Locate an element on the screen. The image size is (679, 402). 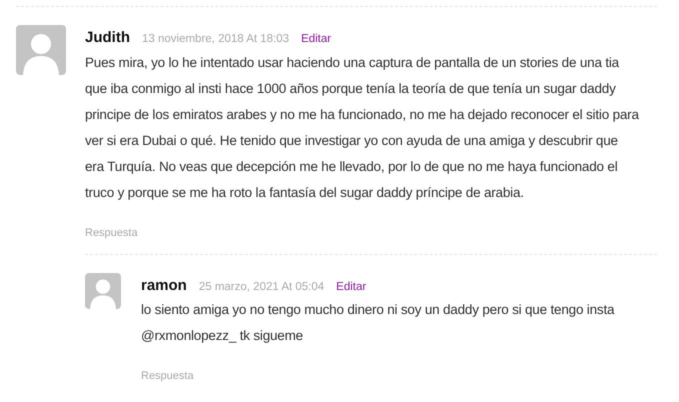
comment-text: lo siento amiga yo no tengo mucho dinero ni soy un daddy pero si que tengo insta @rxmonlopezz_ tk sigueme is located at coordinates (378, 323).